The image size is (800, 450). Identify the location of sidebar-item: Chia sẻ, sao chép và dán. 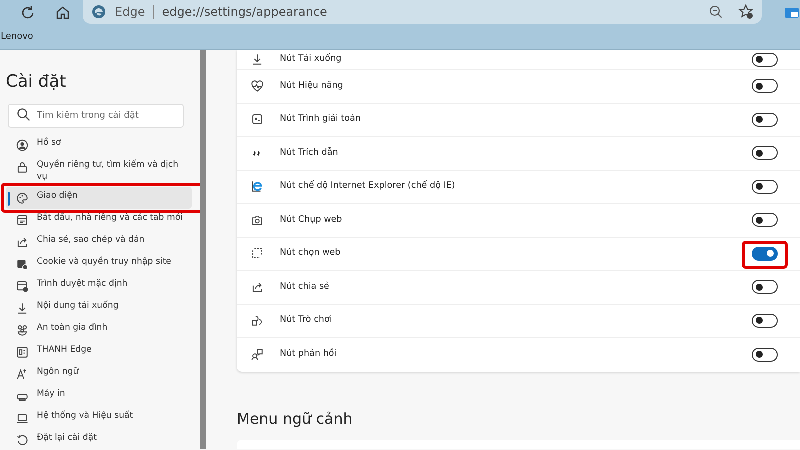
(99, 241).